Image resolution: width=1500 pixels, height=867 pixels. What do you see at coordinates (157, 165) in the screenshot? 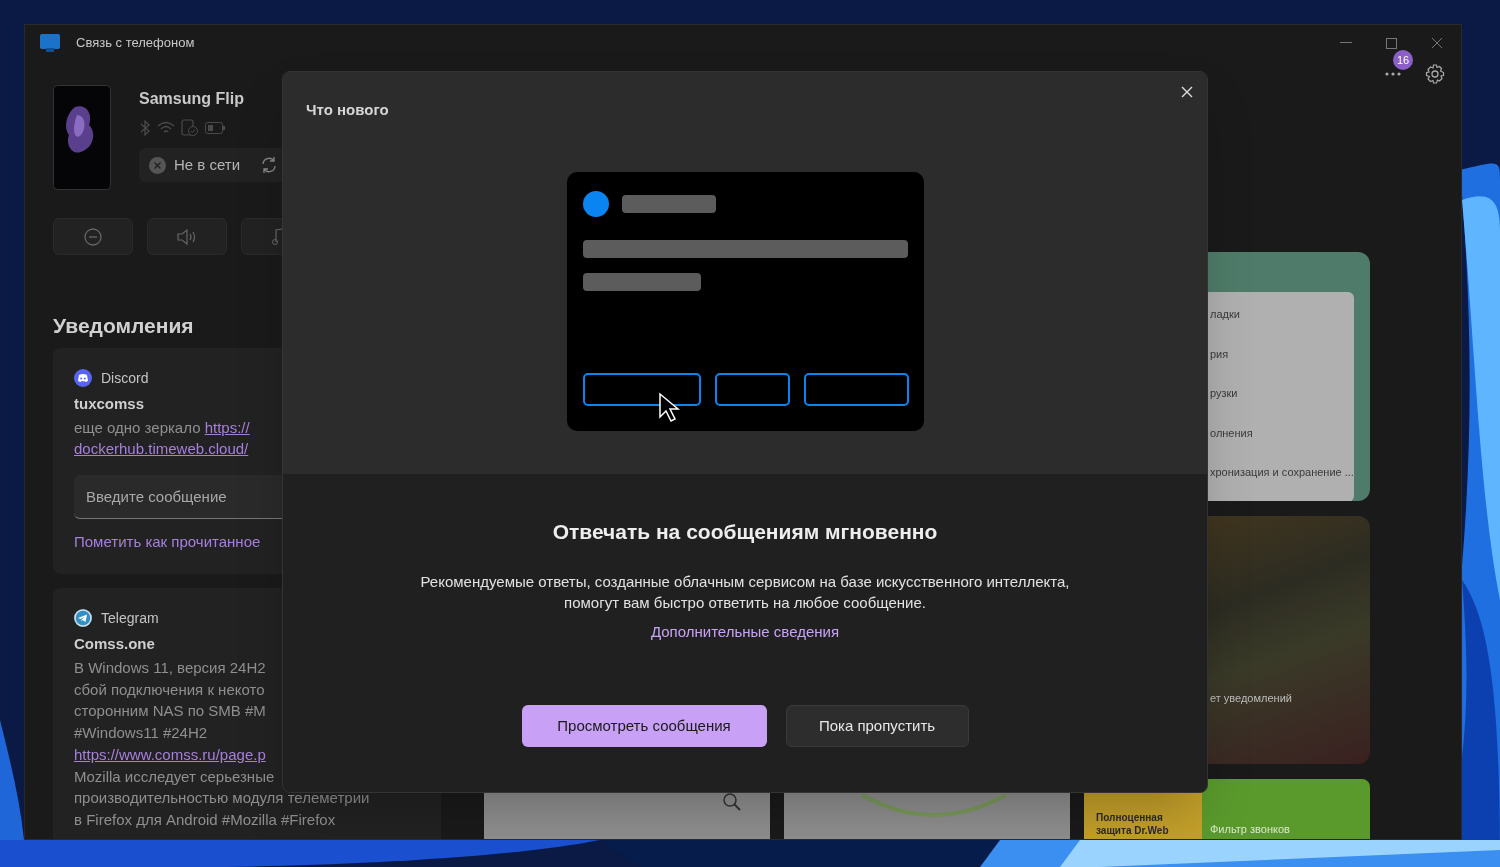
I see `offline-icon` at bounding box center [157, 165].